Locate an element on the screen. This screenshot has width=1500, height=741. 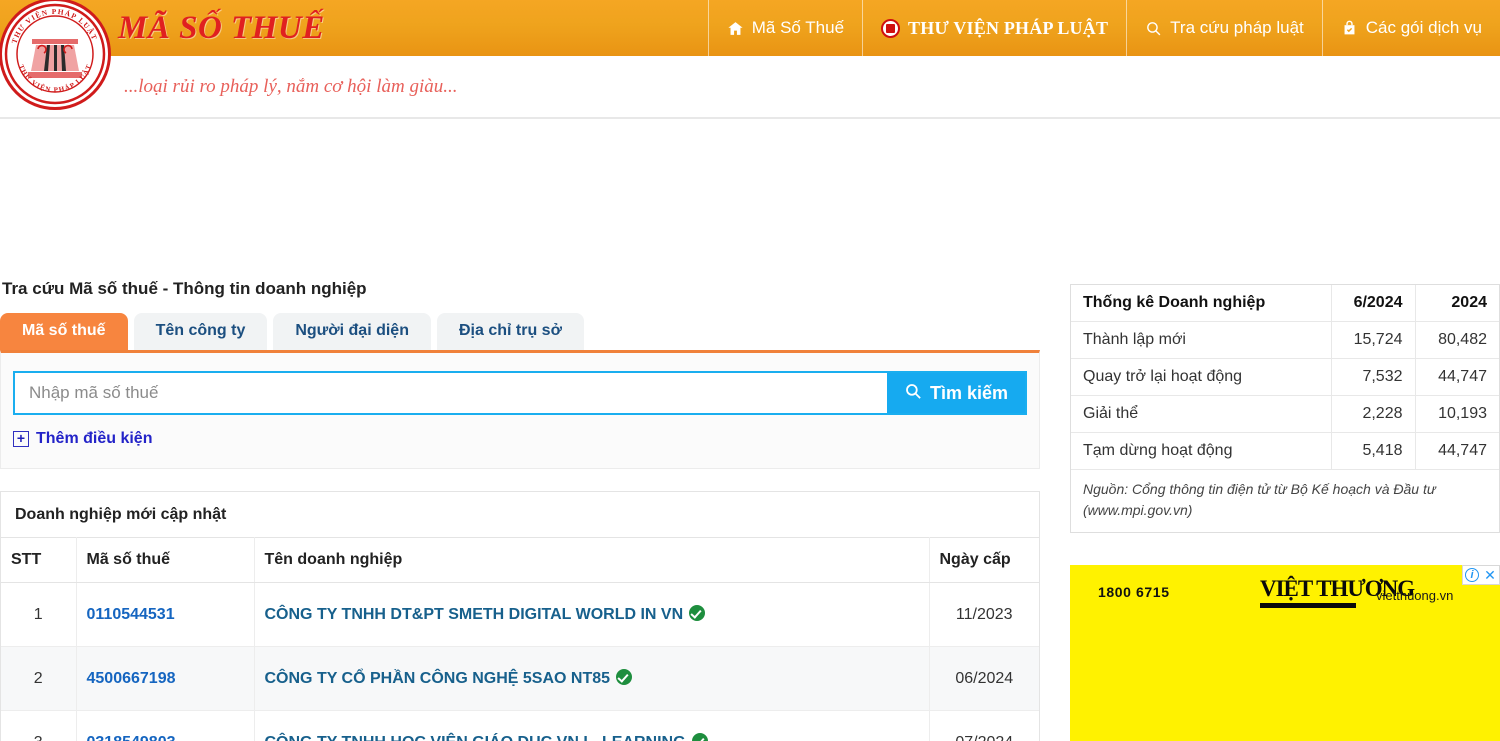
tab-ten-cong-ty: Tên công ty is located at coordinates (200, 331).